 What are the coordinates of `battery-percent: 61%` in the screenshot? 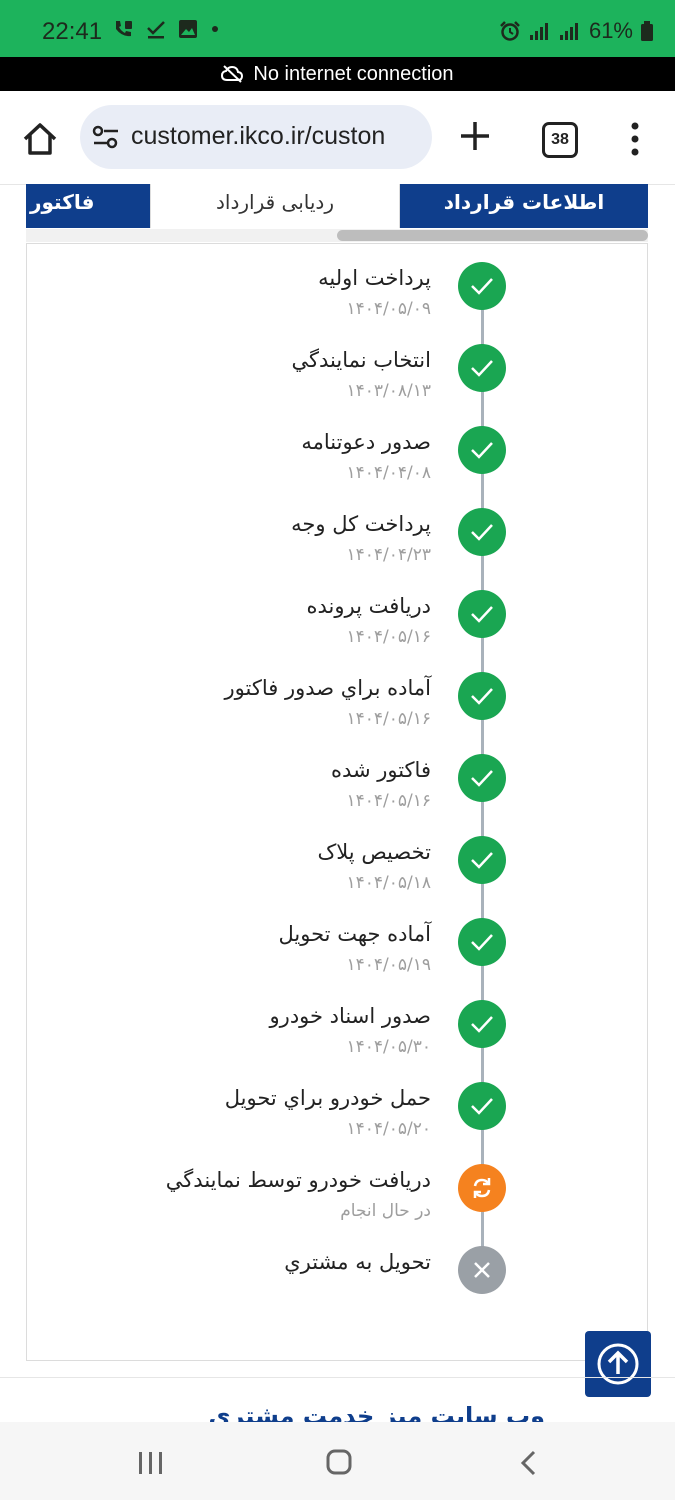 It's located at (610, 30).